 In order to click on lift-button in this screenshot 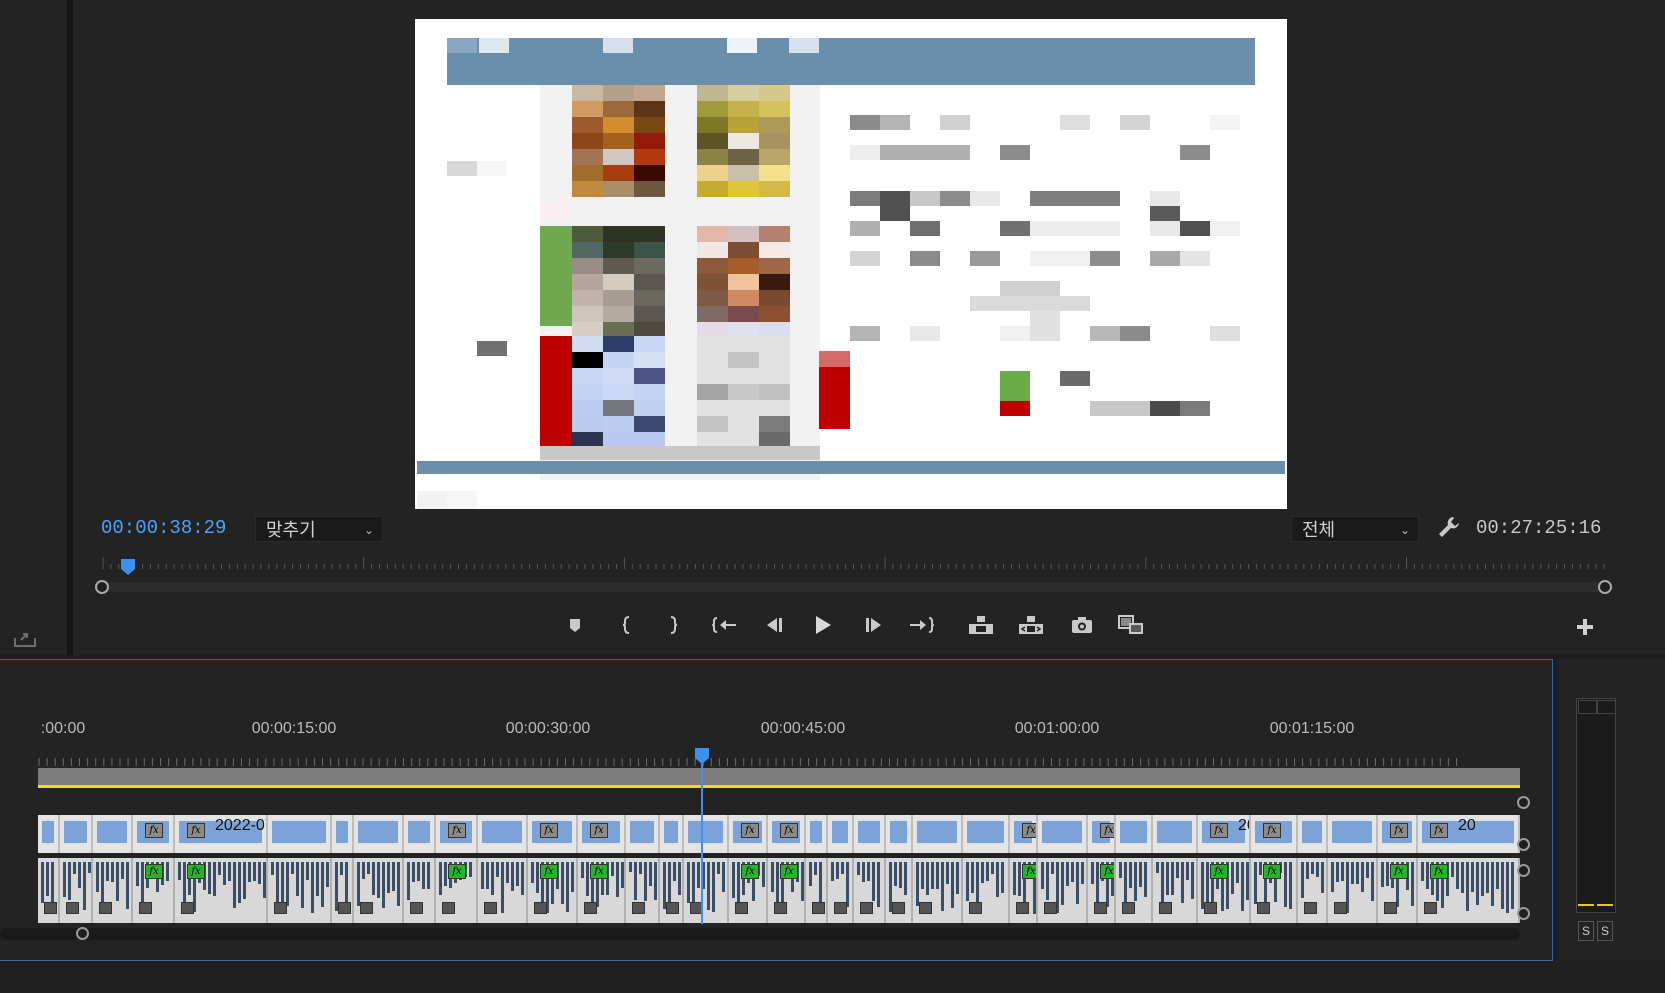, I will do `click(981, 625)`.